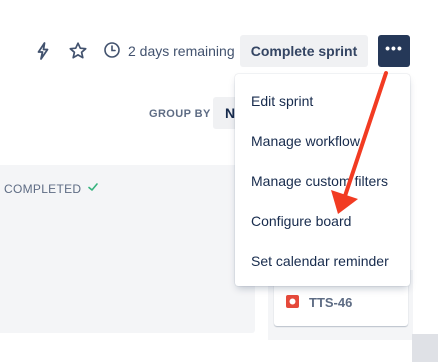  What do you see at coordinates (180, 114) in the screenshot?
I see `group-by-label: GROUP BY` at bounding box center [180, 114].